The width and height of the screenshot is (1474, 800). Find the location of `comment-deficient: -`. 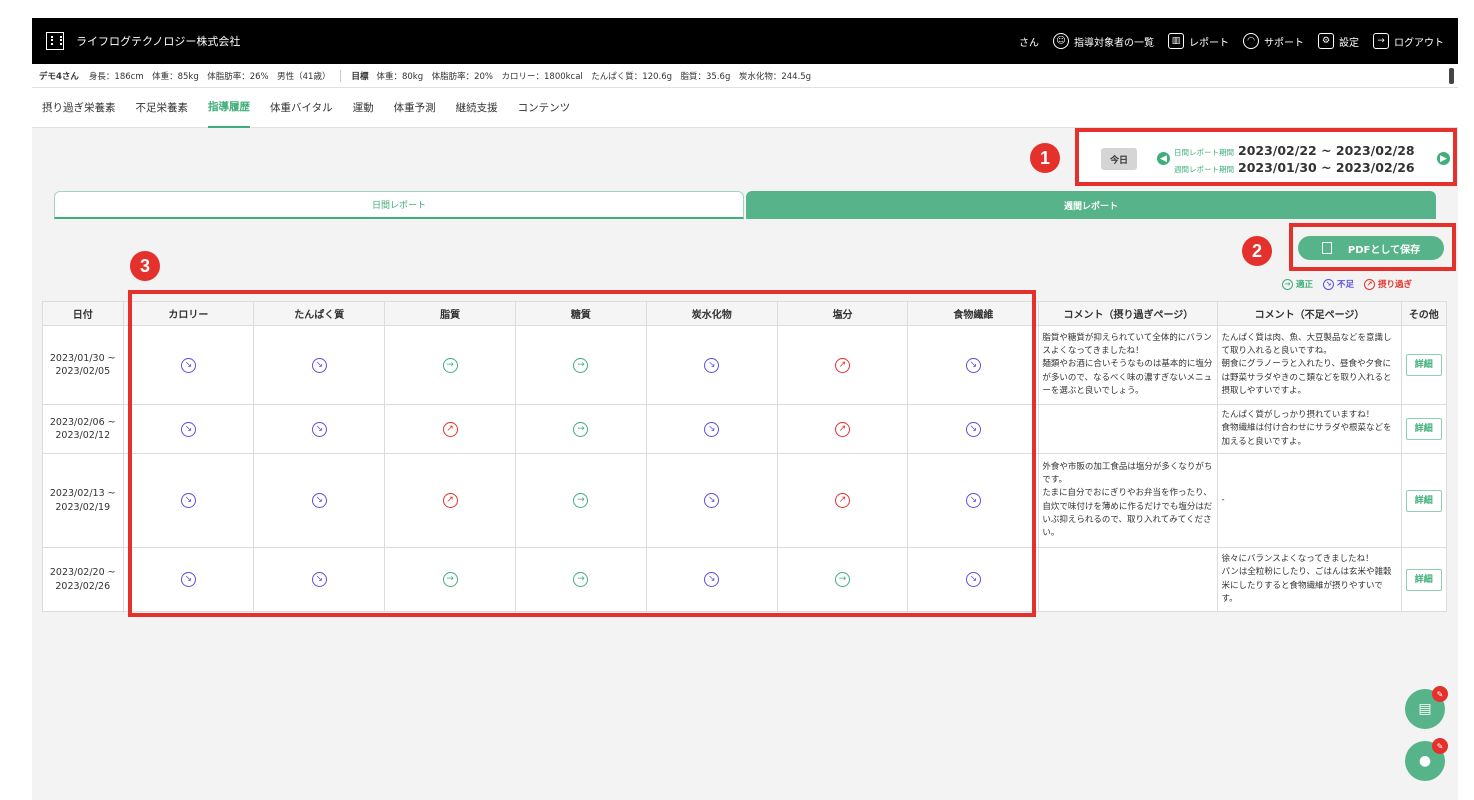

comment-deficient: - is located at coordinates (1309, 500).